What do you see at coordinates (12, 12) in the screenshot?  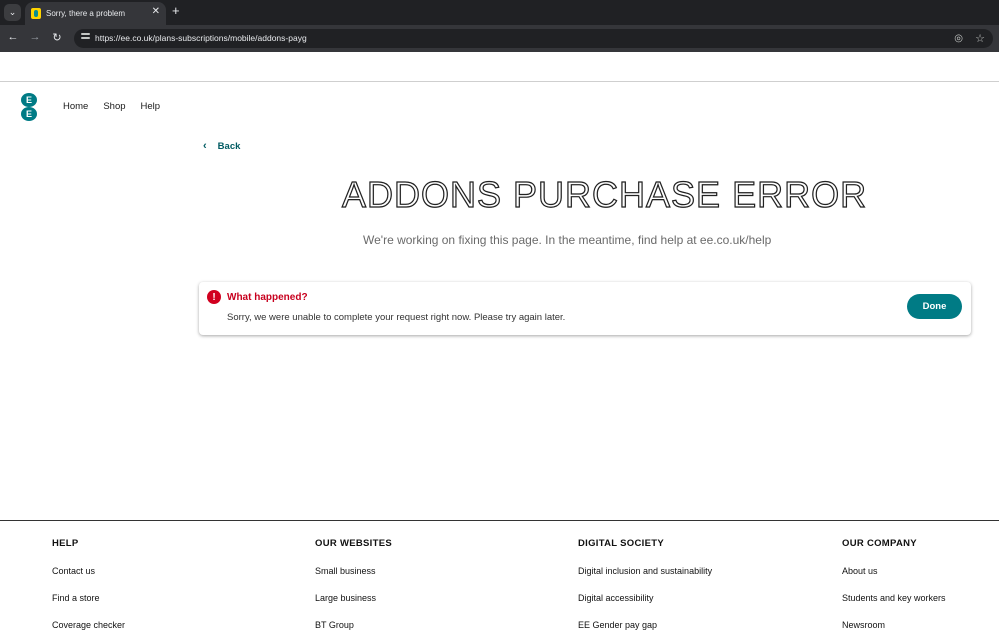 I see `tab-search-icon: ⌄` at bounding box center [12, 12].